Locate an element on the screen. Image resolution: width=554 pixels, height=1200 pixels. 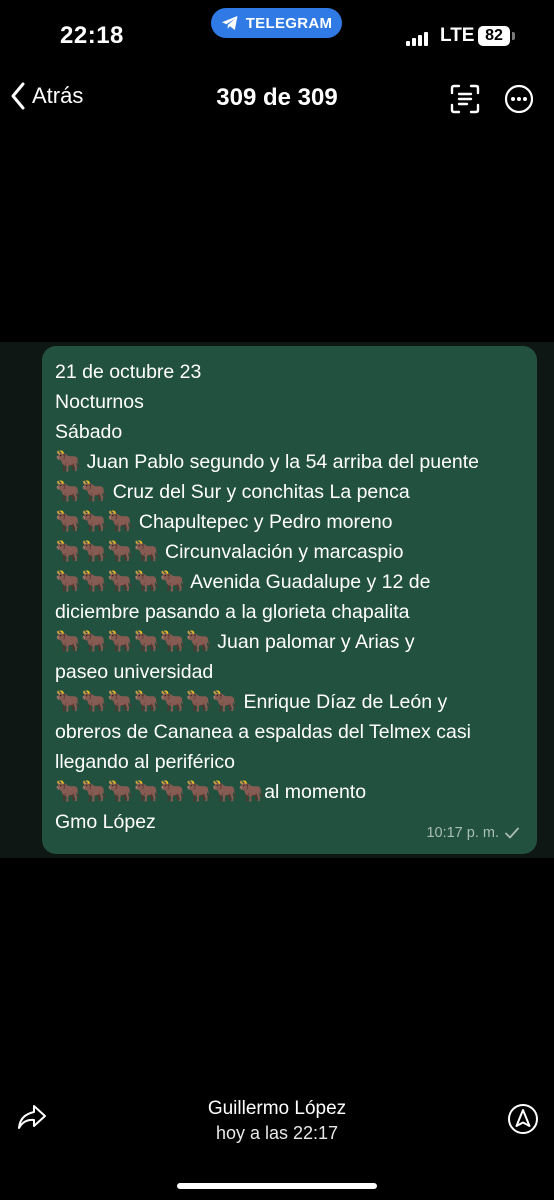
message-line: 🐂🐂🐂🐂🐂🐂 Juan palomar y Arias y is located at coordinates (289, 642).